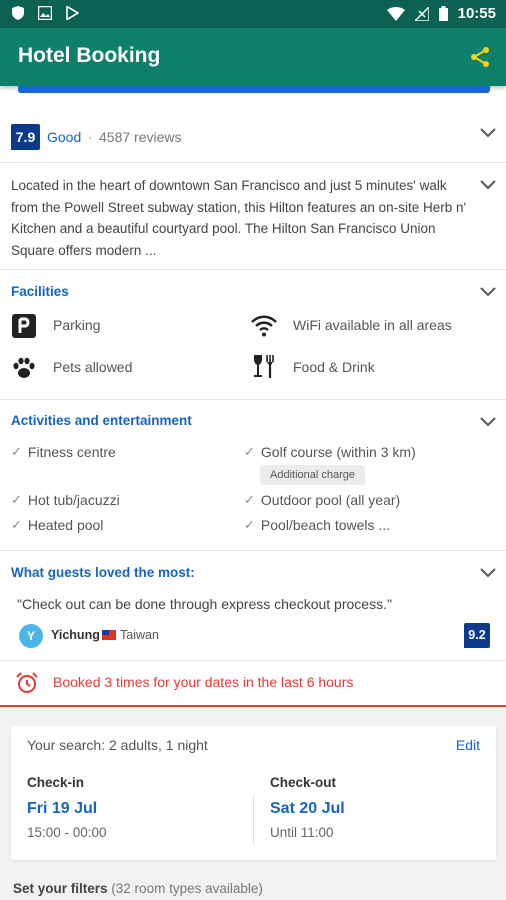  Describe the element at coordinates (101, 420) in the screenshot. I see `activities-title: Activities and entertainment` at that location.